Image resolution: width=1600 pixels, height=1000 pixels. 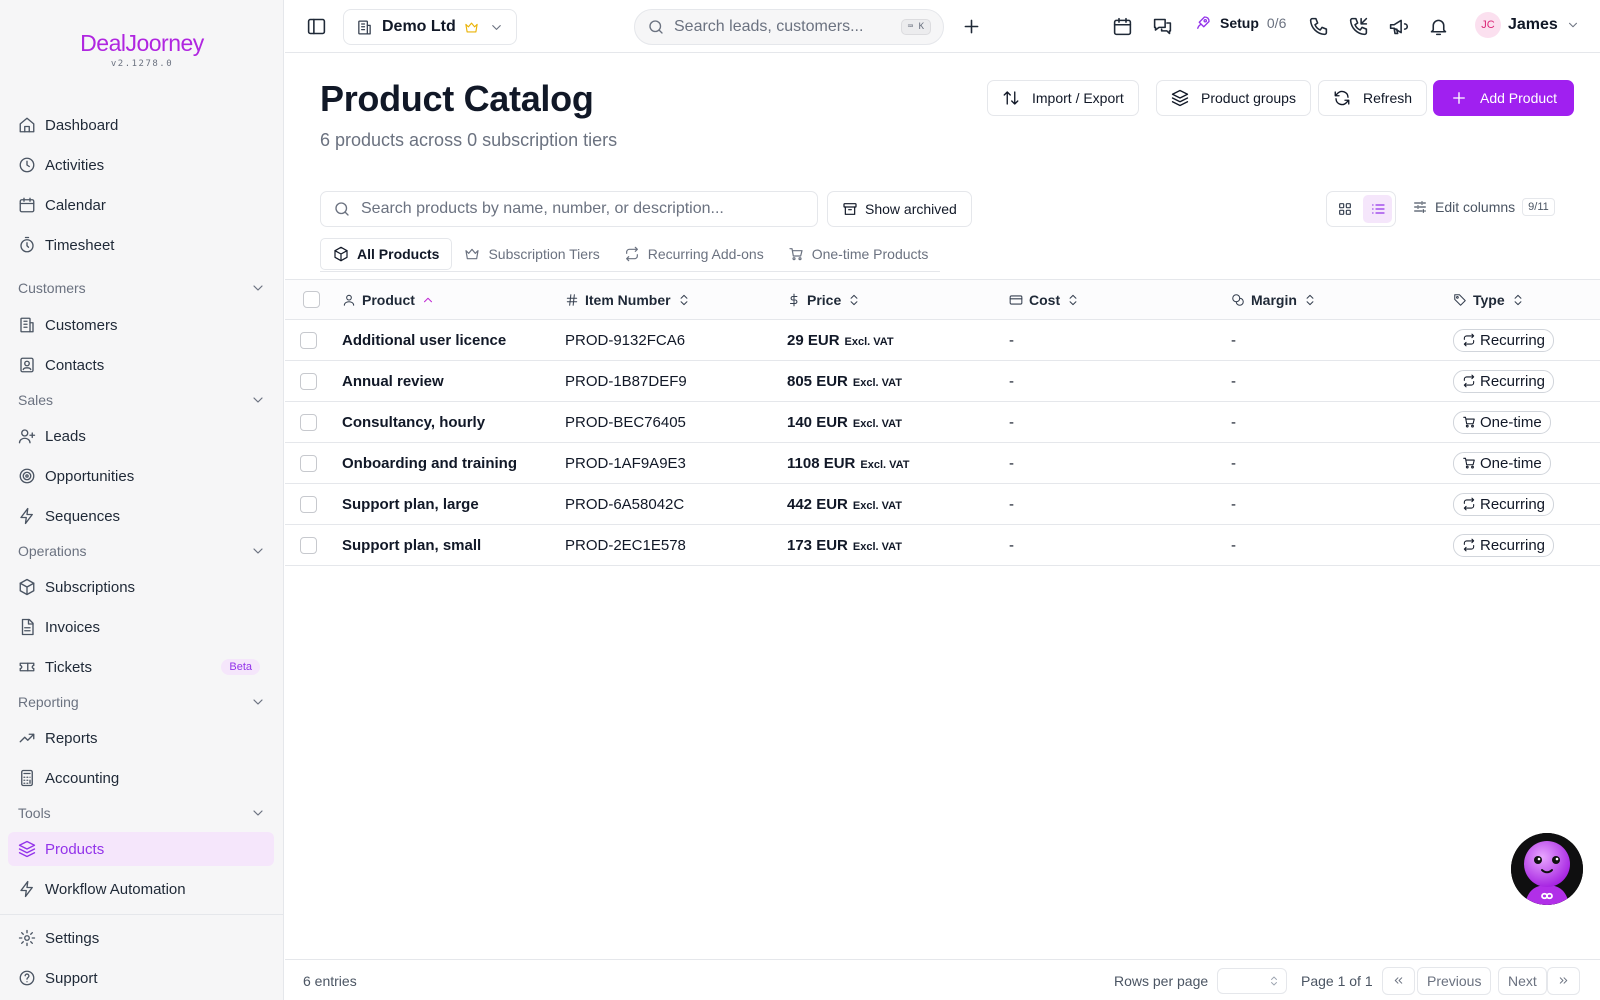 What do you see at coordinates (142, 49) in the screenshot?
I see `app-logo: DealJoorney v2.1278.0` at bounding box center [142, 49].